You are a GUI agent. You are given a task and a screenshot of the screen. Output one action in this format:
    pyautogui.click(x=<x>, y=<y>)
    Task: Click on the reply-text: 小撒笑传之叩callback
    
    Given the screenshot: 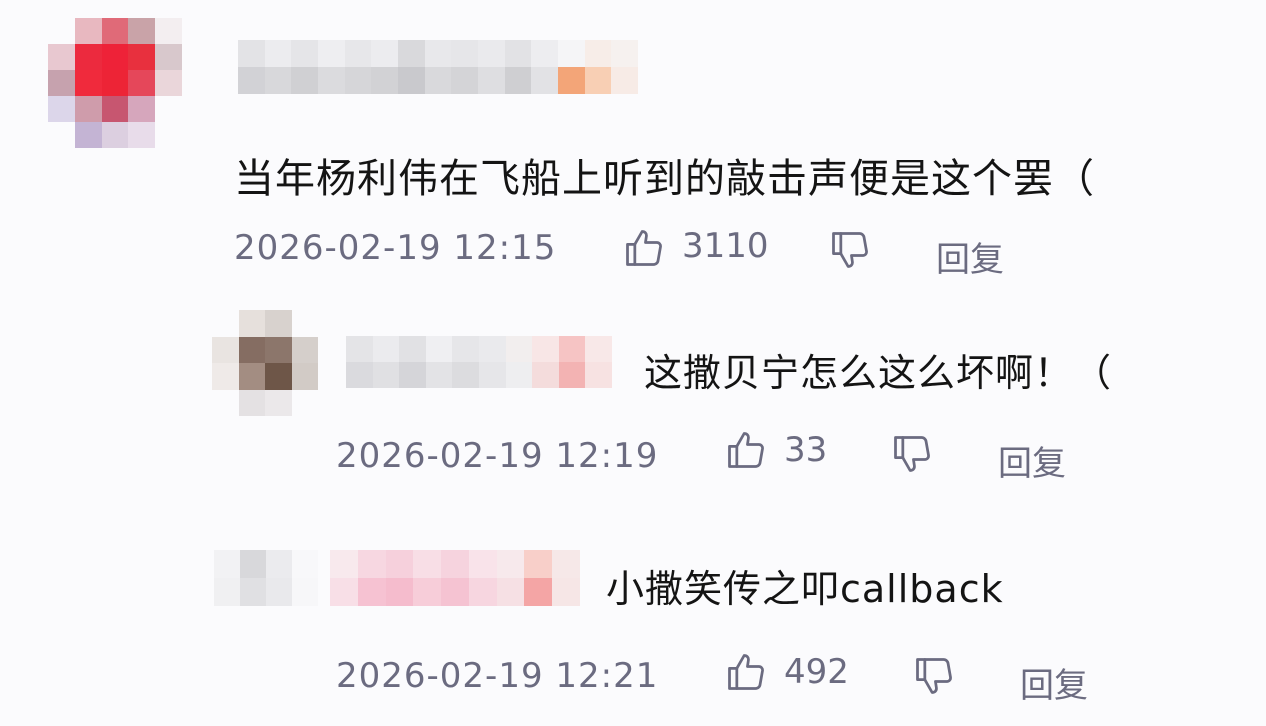 What is the action you would take?
    pyautogui.click(x=805, y=589)
    